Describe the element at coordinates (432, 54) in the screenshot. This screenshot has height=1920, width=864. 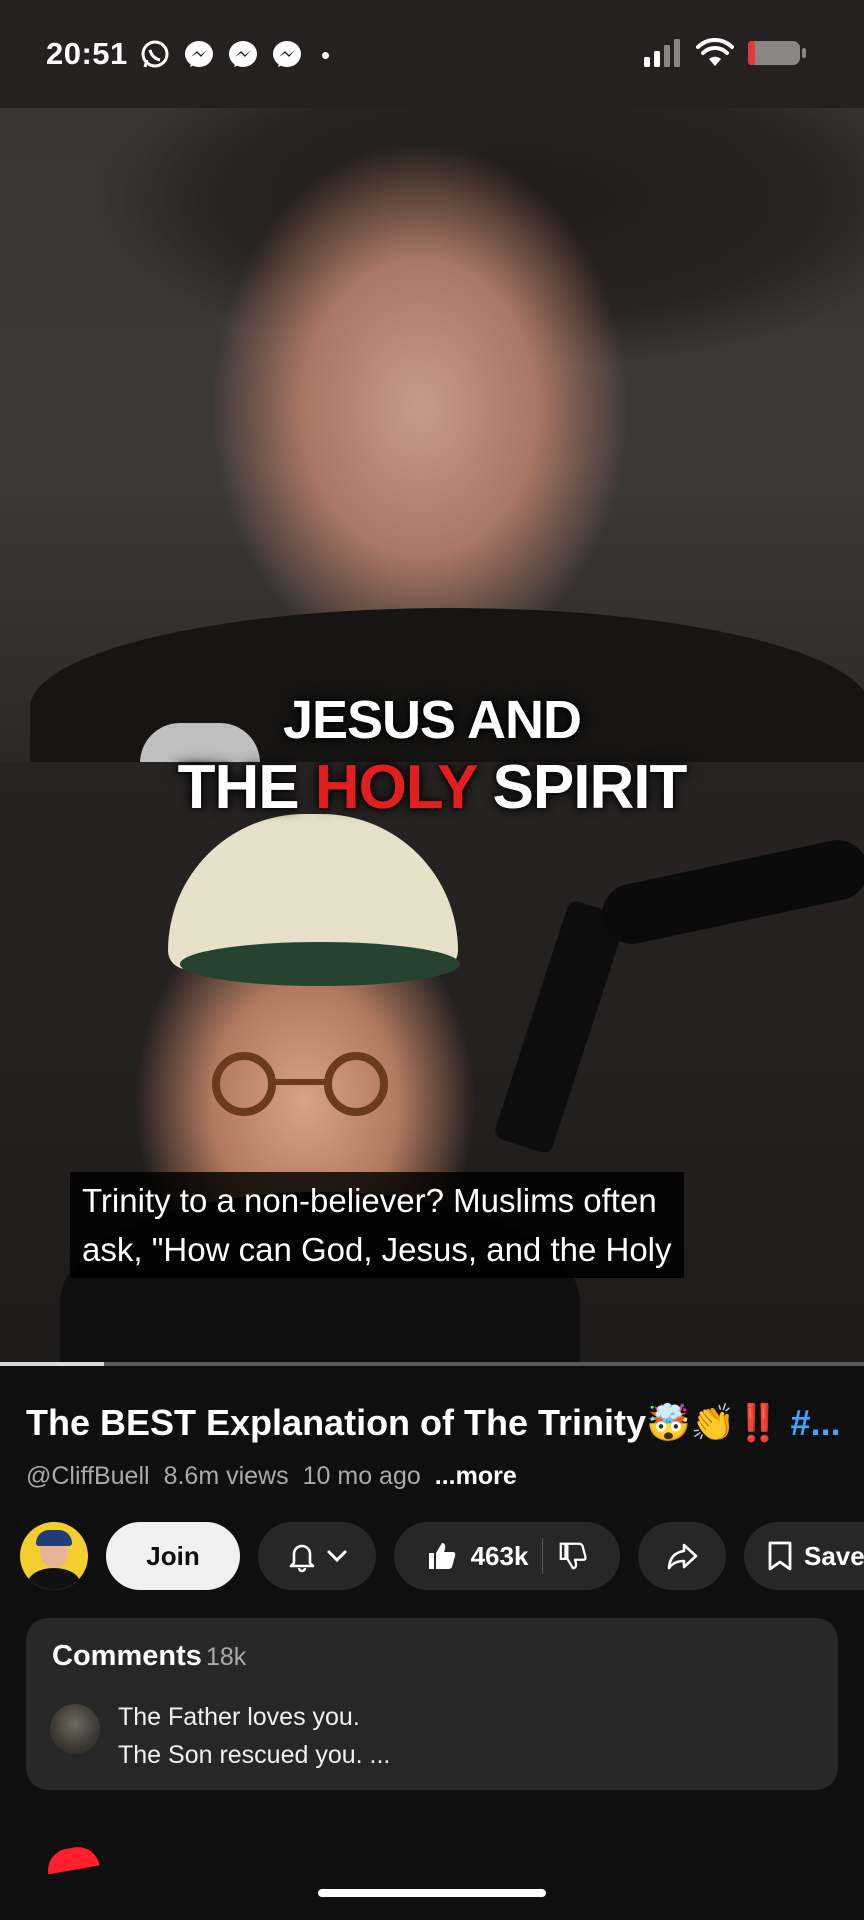
I see `status-bar: 20:51` at that location.